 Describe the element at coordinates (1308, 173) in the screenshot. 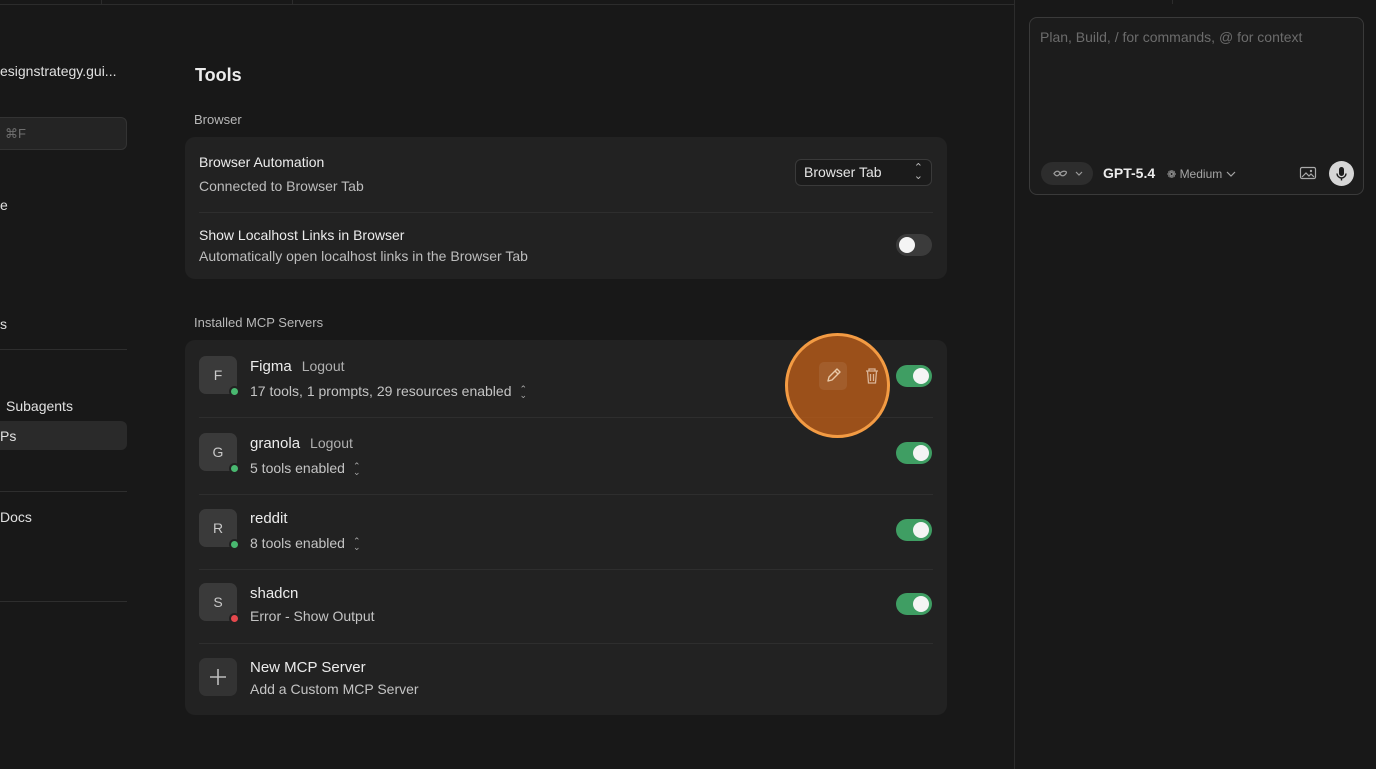

I see `image-icon` at that location.